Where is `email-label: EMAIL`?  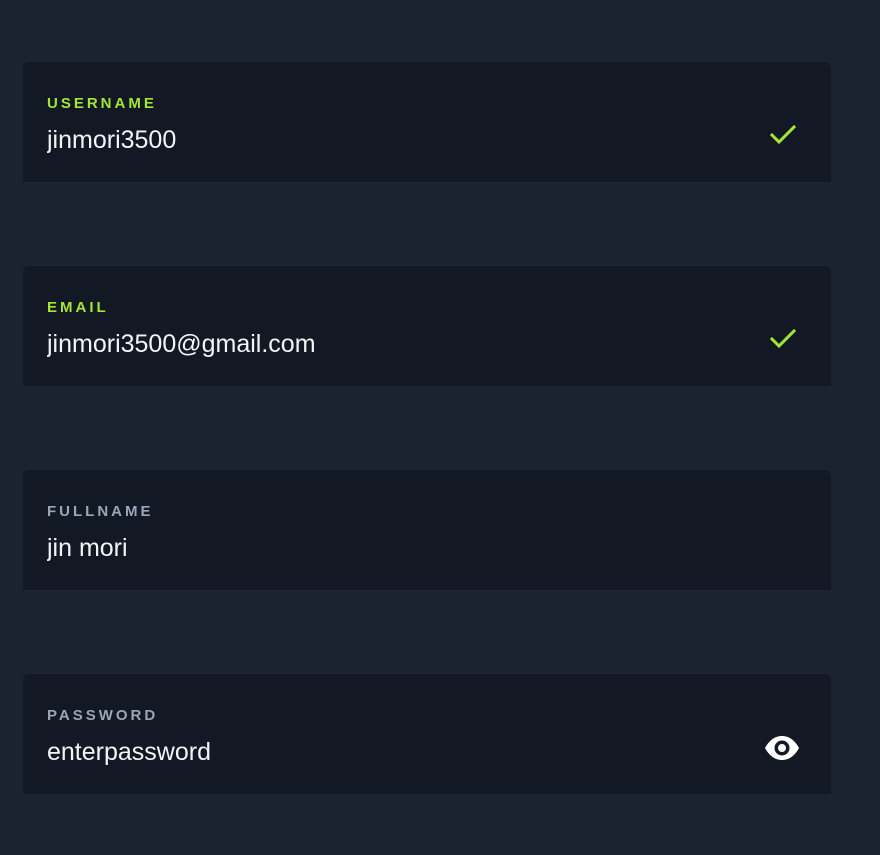
email-label: EMAIL is located at coordinates (78, 307).